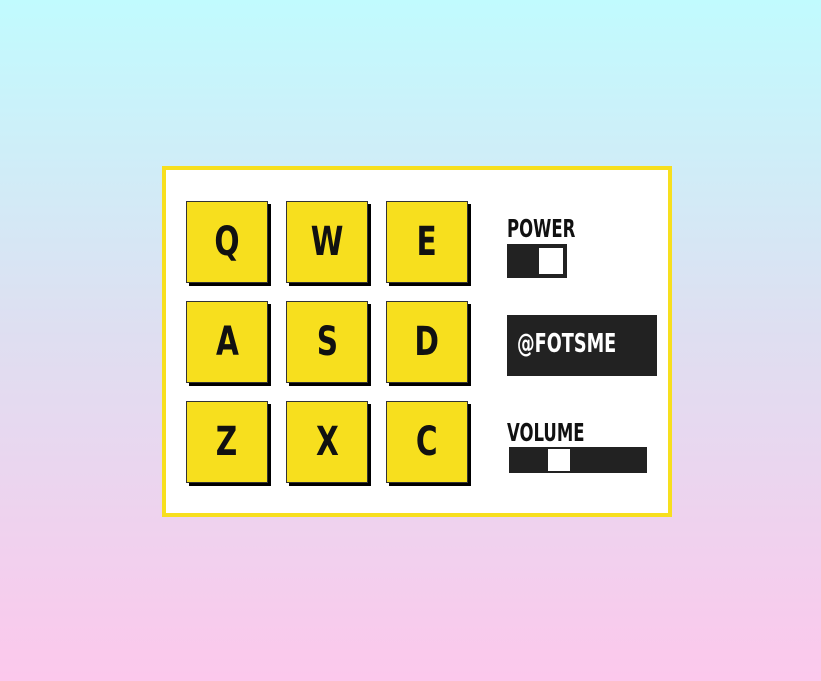 Image resolution: width=821 pixels, height=681 pixels. I want to click on drum-pad-d: D, so click(427, 342).